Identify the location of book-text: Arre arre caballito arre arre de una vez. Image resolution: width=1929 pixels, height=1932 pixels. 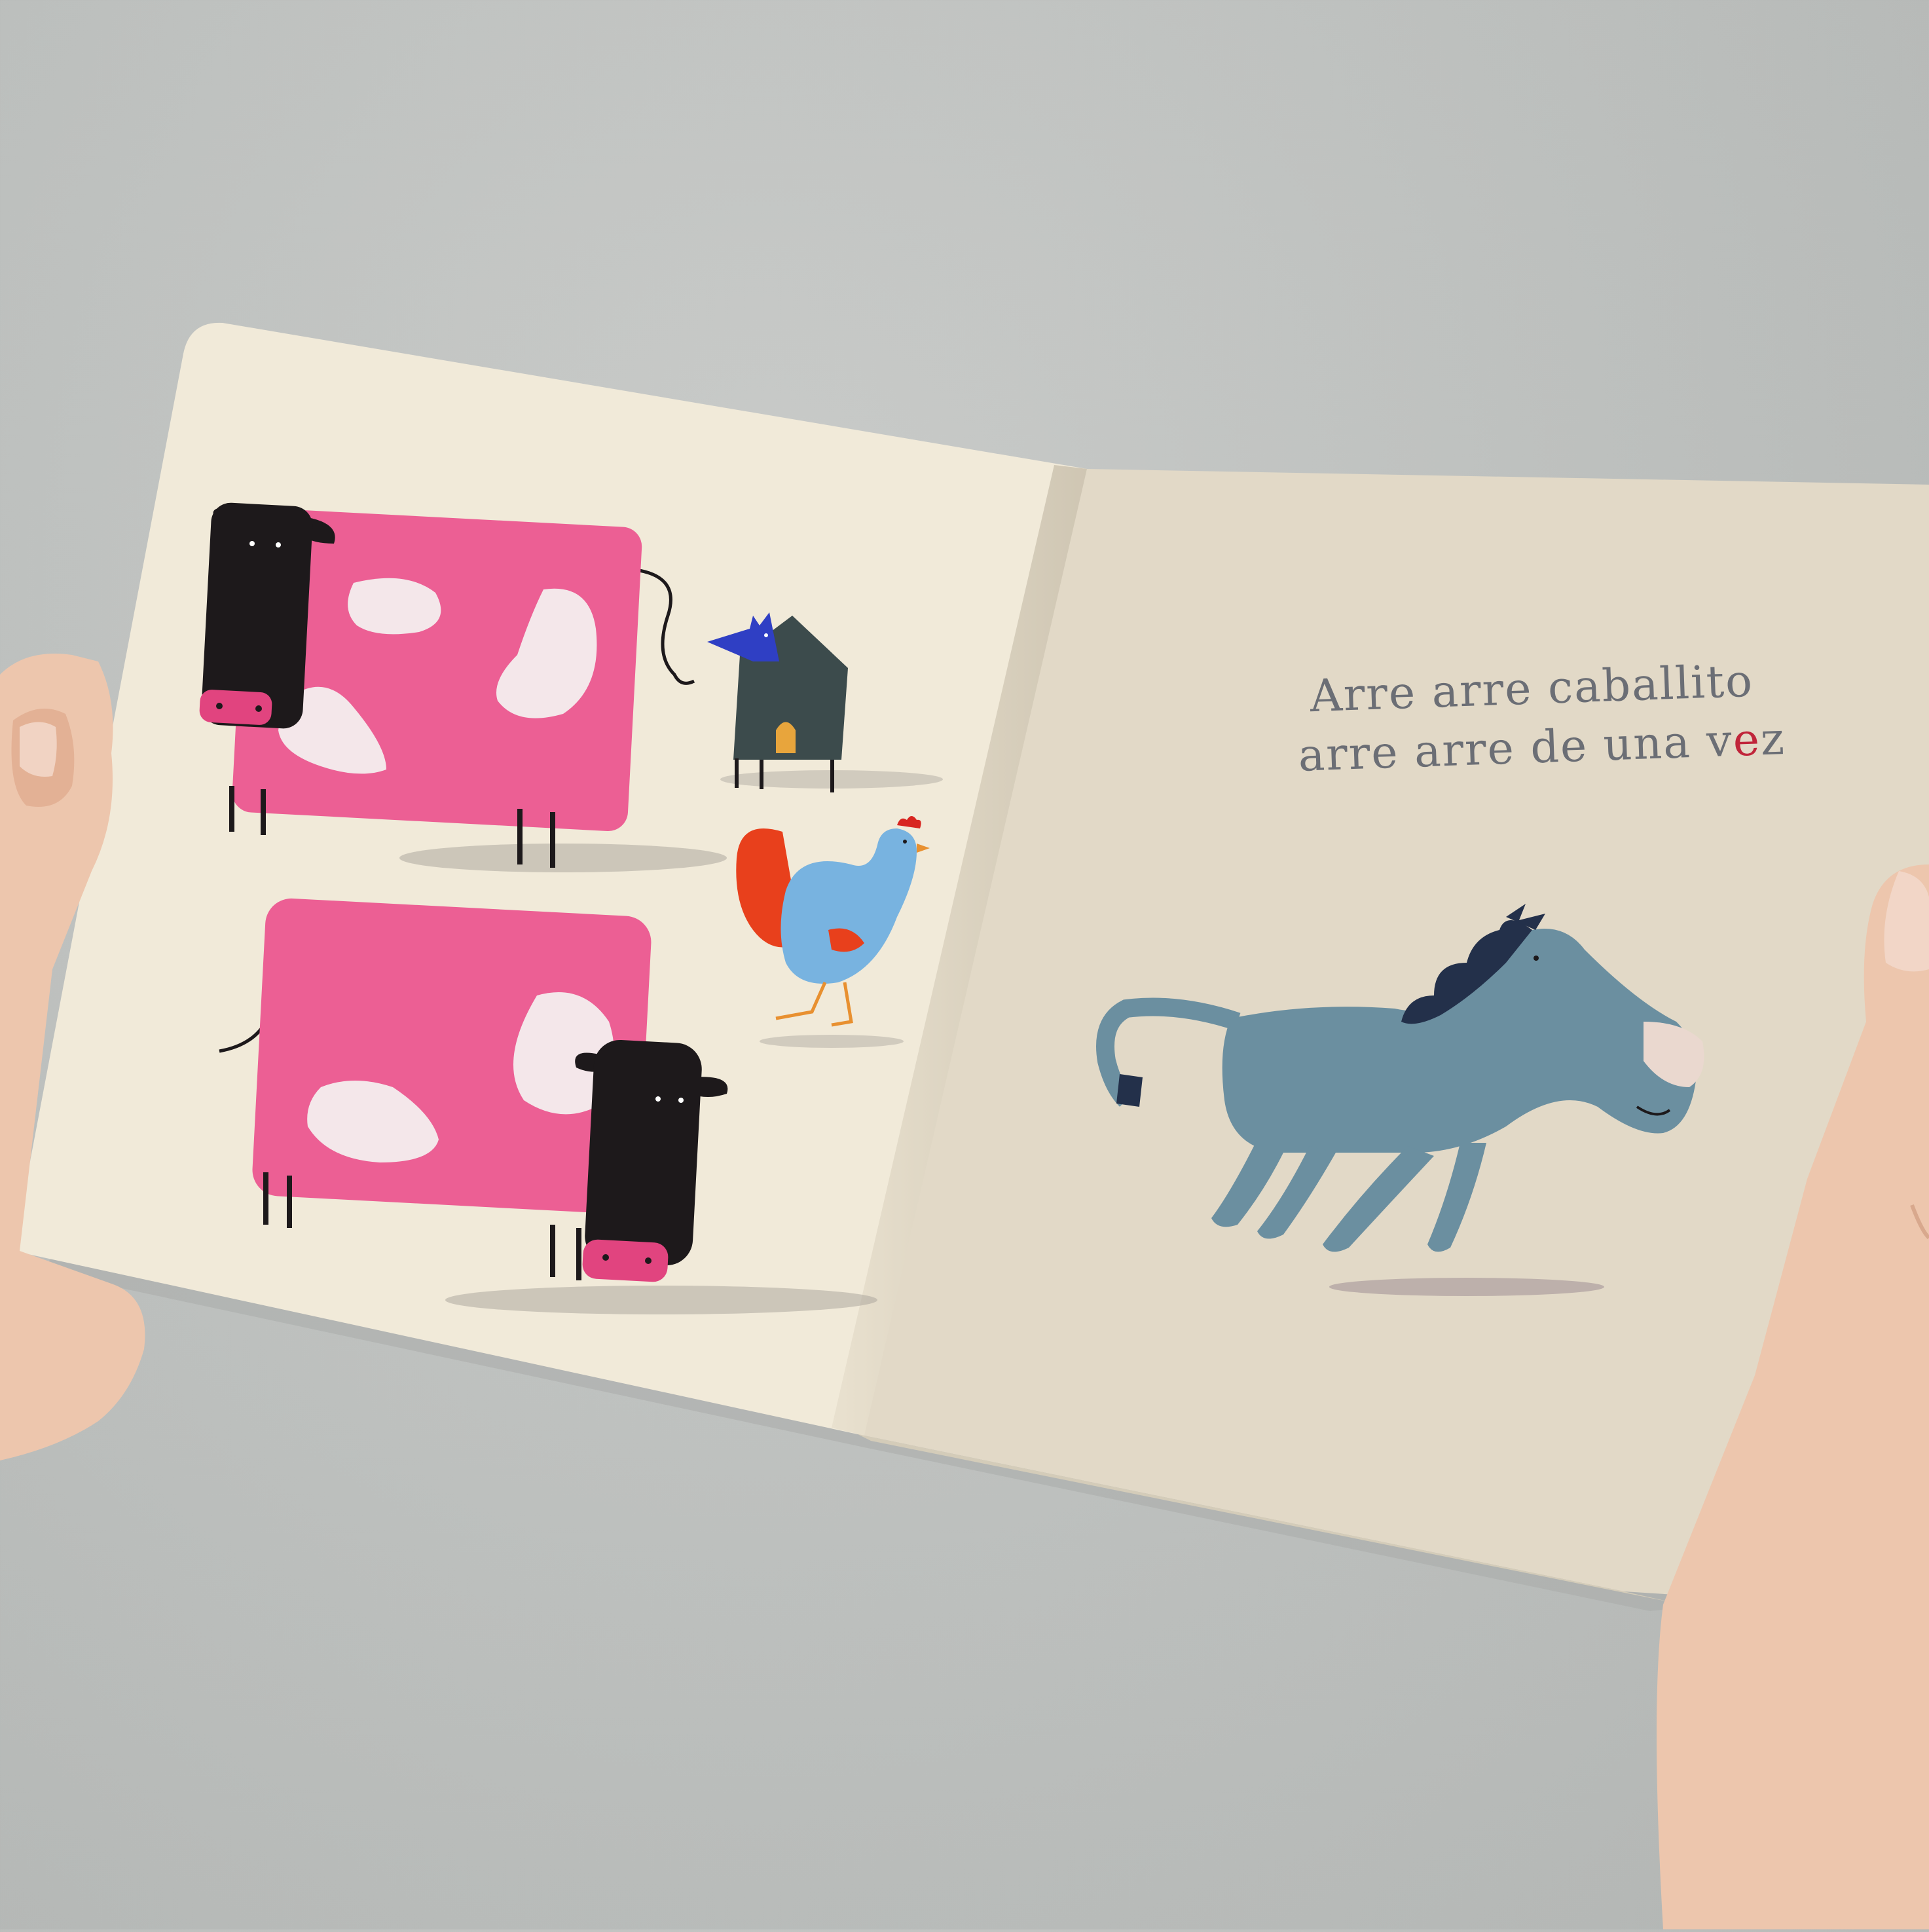
(1540, 719).